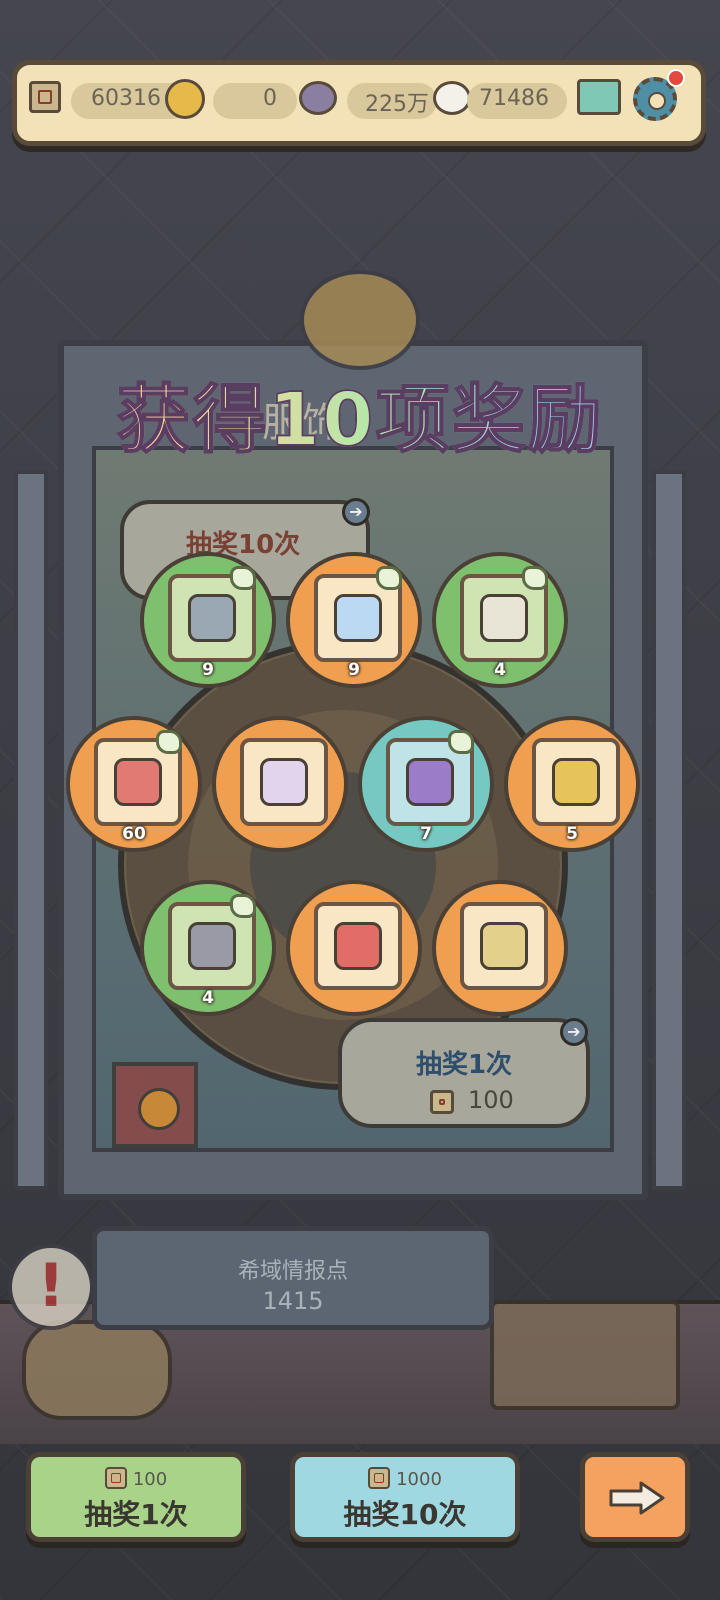 Image resolution: width=720 pixels, height=1600 pixels. I want to click on right-pillar, so click(669, 830).